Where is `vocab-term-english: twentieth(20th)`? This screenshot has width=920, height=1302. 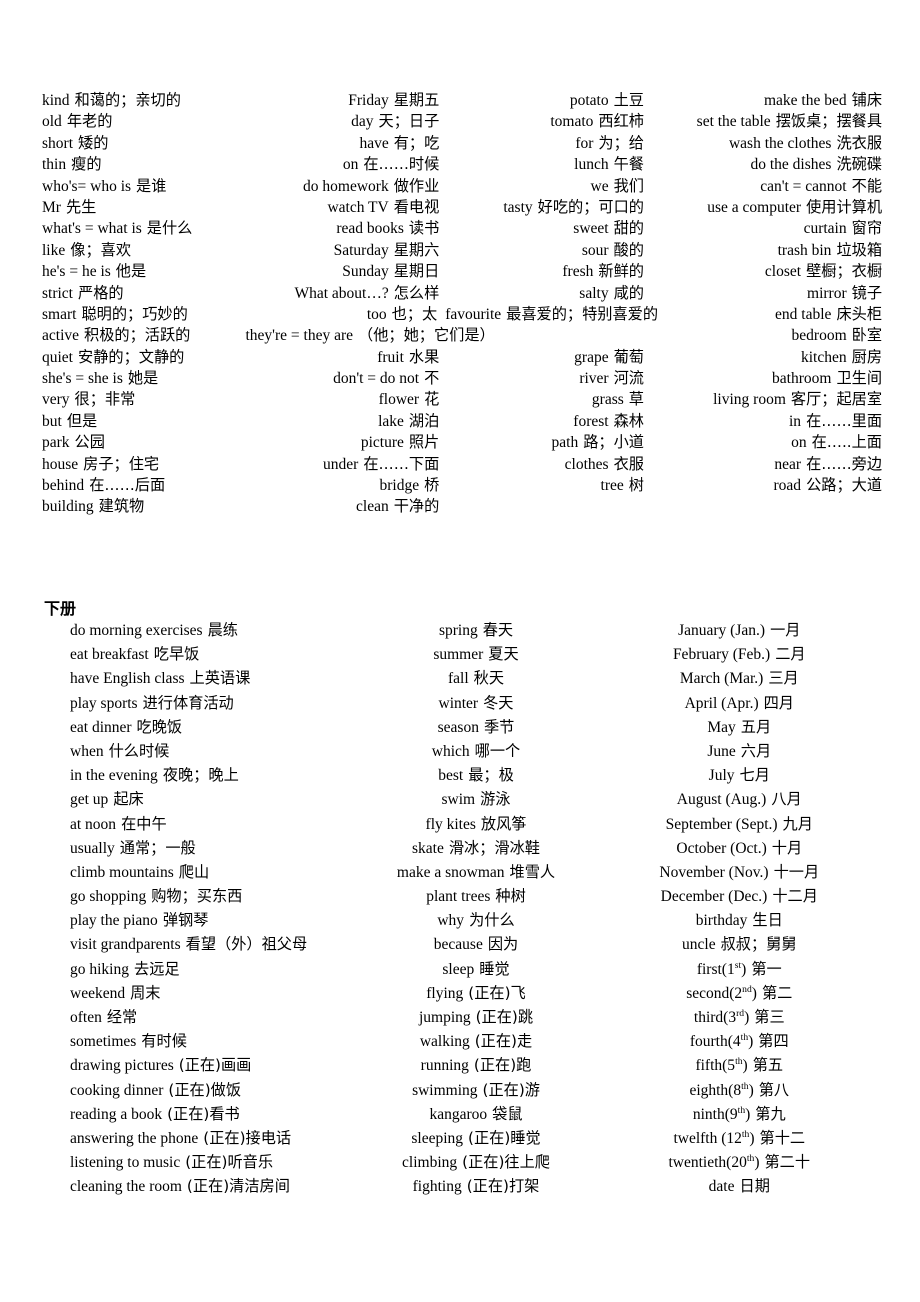
vocab-term-english: twentieth(20th) is located at coordinates (714, 1162).